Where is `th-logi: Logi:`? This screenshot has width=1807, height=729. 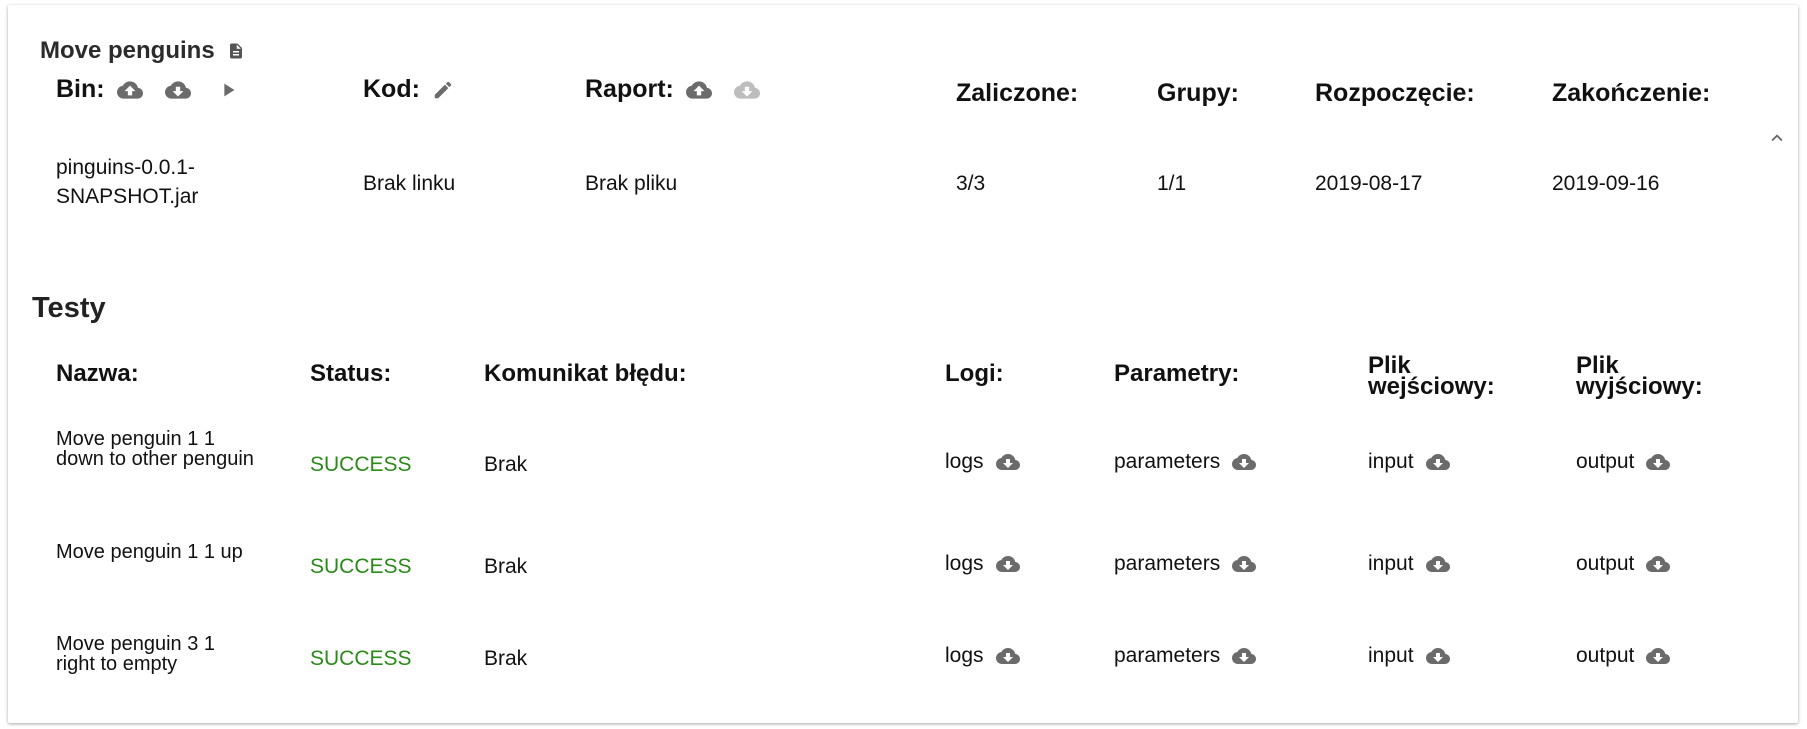 th-logi: Logi: is located at coordinates (974, 373).